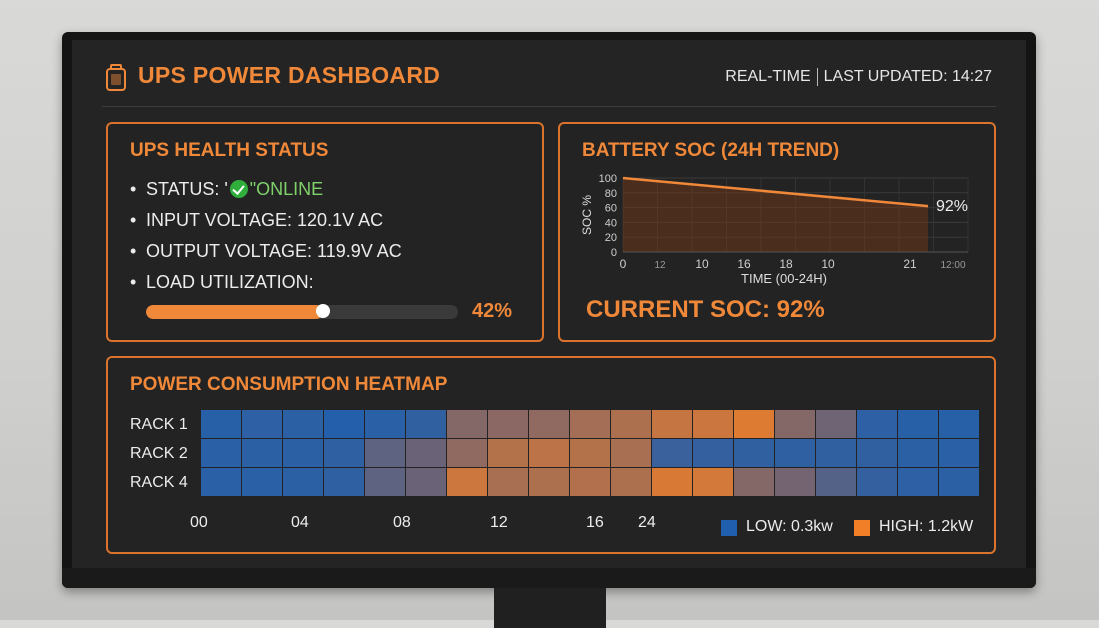  What do you see at coordinates (611, 223) in the screenshot?
I see `y-tick-label: 40` at bounding box center [611, 223].